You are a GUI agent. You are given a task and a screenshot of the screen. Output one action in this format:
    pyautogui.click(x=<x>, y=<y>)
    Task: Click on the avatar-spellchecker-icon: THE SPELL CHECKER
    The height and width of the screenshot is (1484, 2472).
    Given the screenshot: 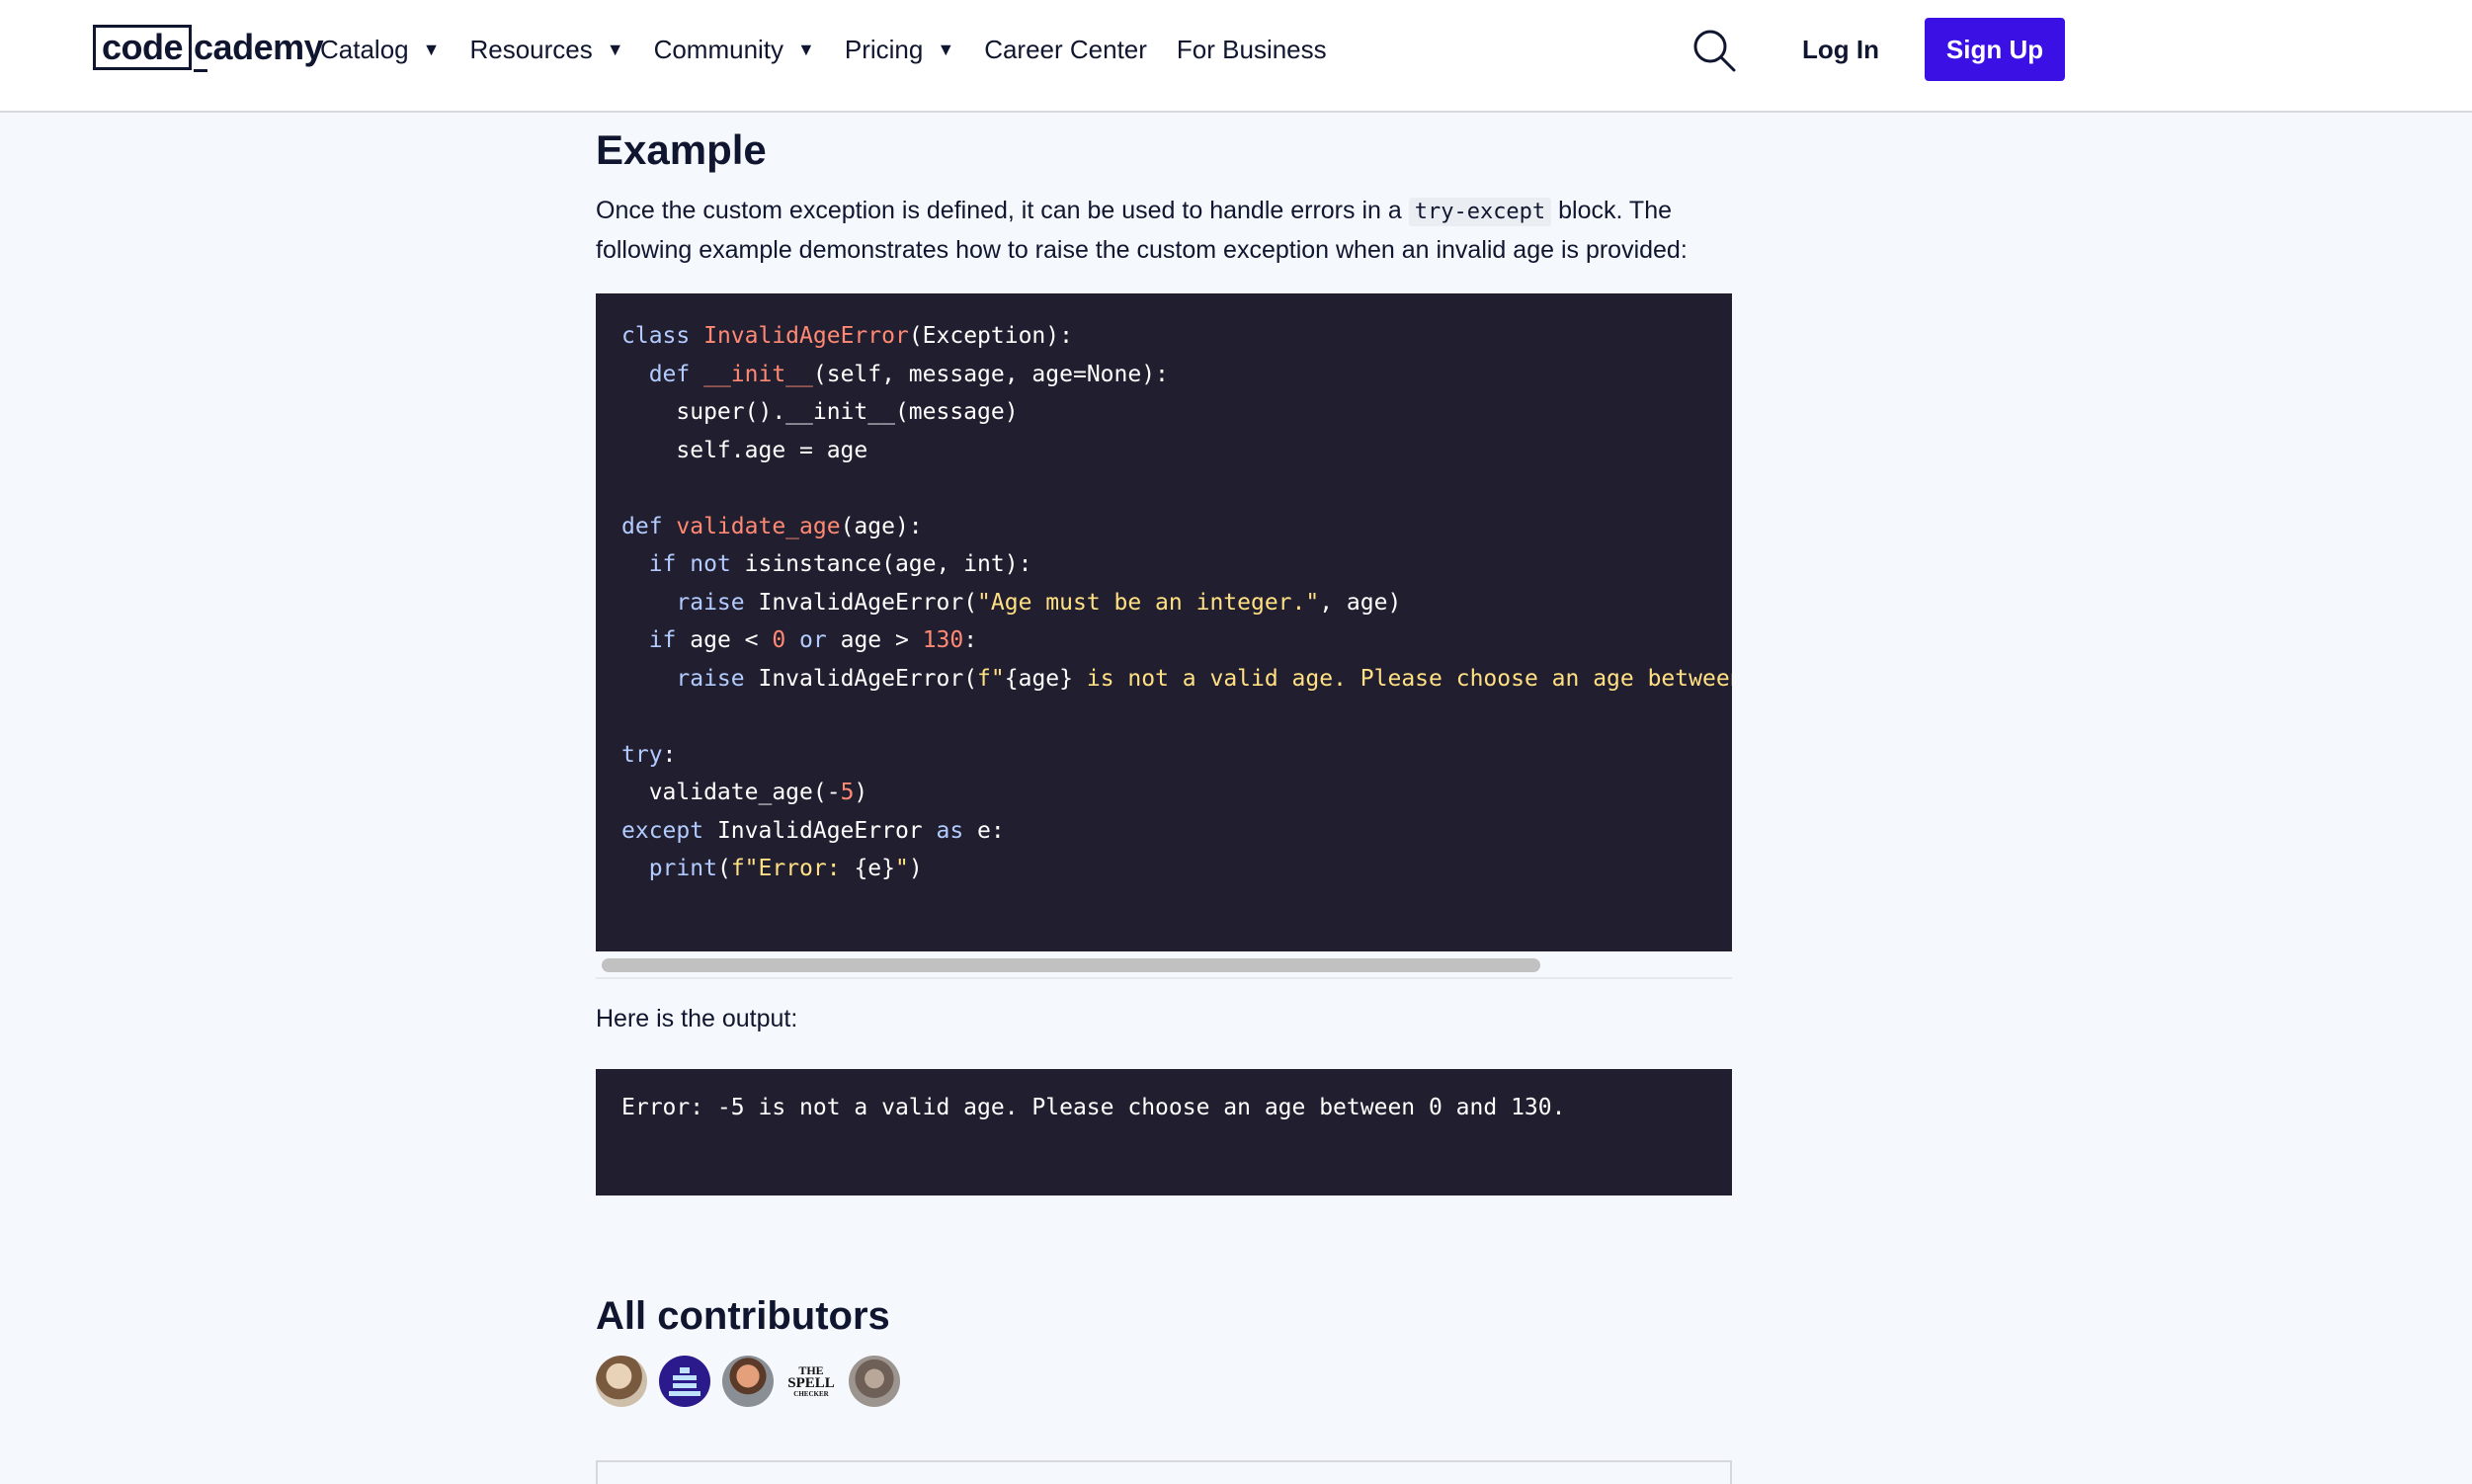 What is the action you would take?
    pyautogui.click(x=811, y=1381)
    